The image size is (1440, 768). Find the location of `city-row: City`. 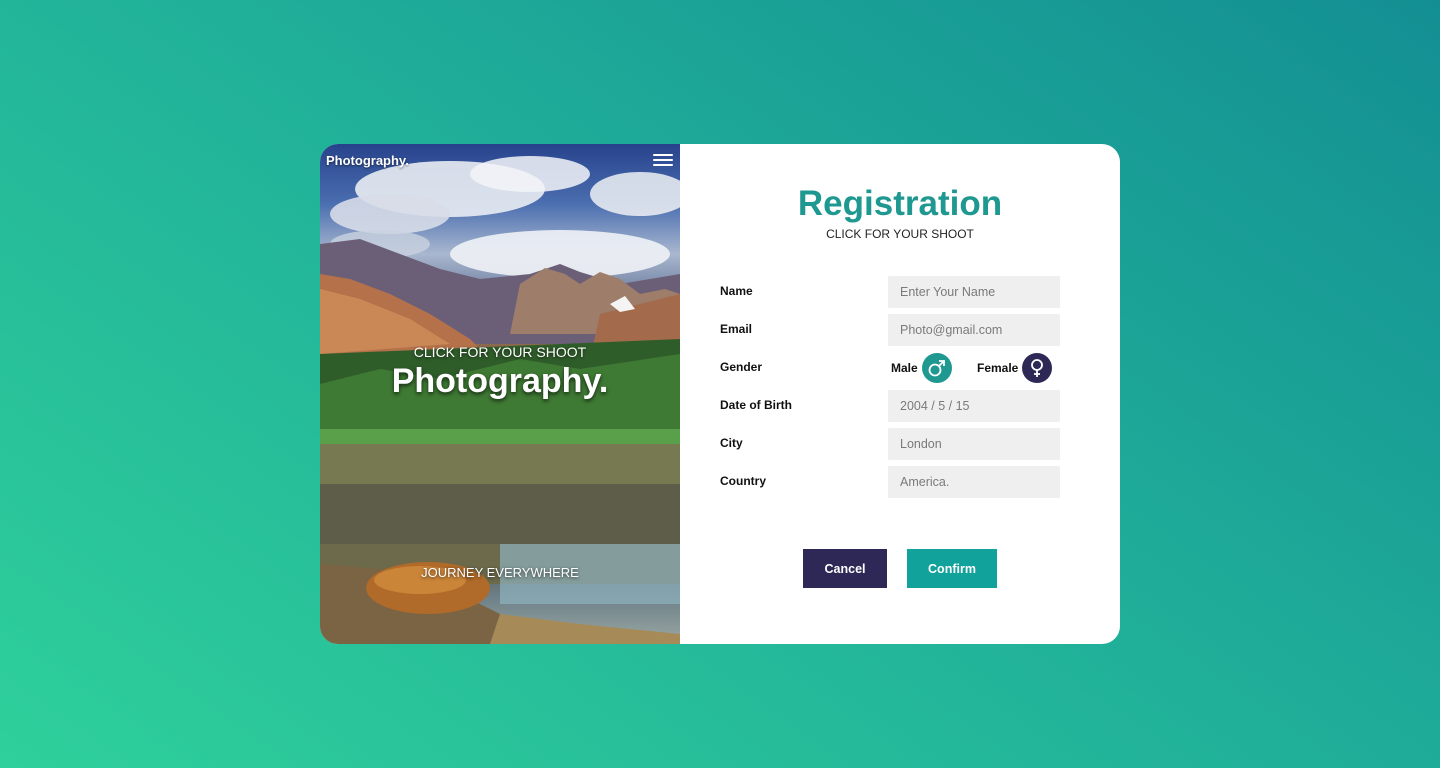

city-row: City is located at coordinates (890, 444).